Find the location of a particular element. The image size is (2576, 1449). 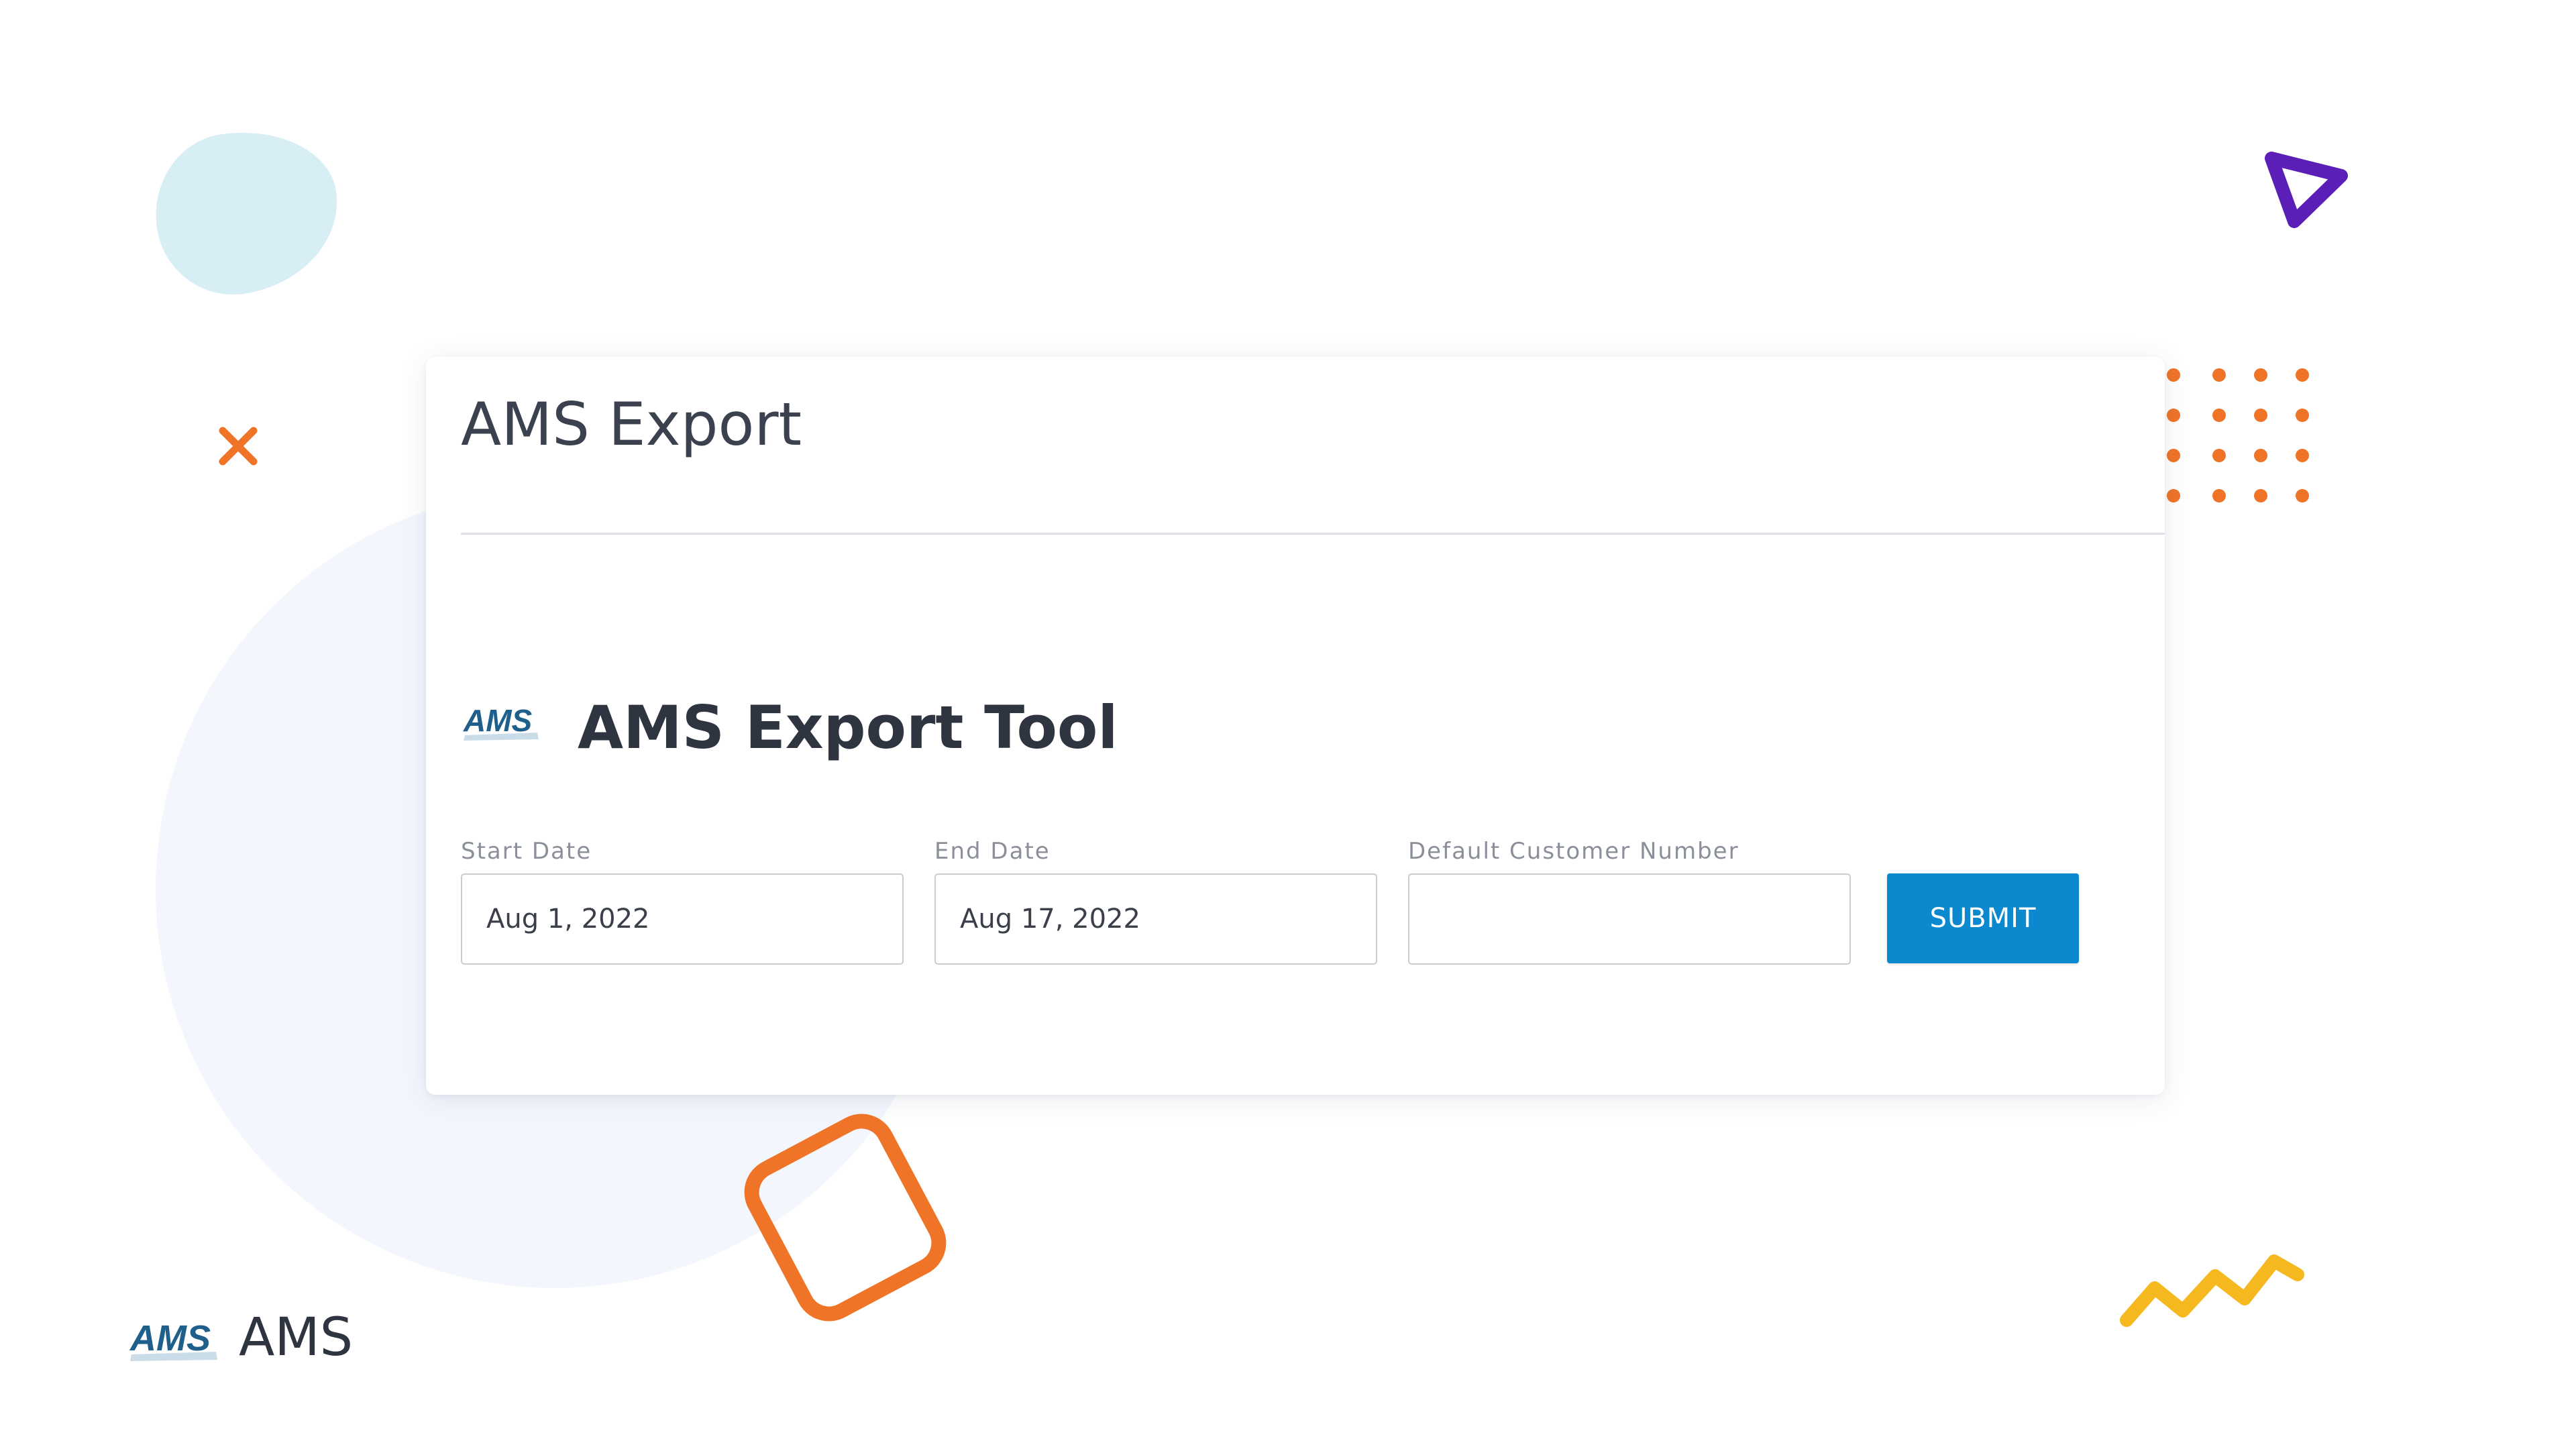

end-date-field: End Date is located at coordinates (1155, 900).